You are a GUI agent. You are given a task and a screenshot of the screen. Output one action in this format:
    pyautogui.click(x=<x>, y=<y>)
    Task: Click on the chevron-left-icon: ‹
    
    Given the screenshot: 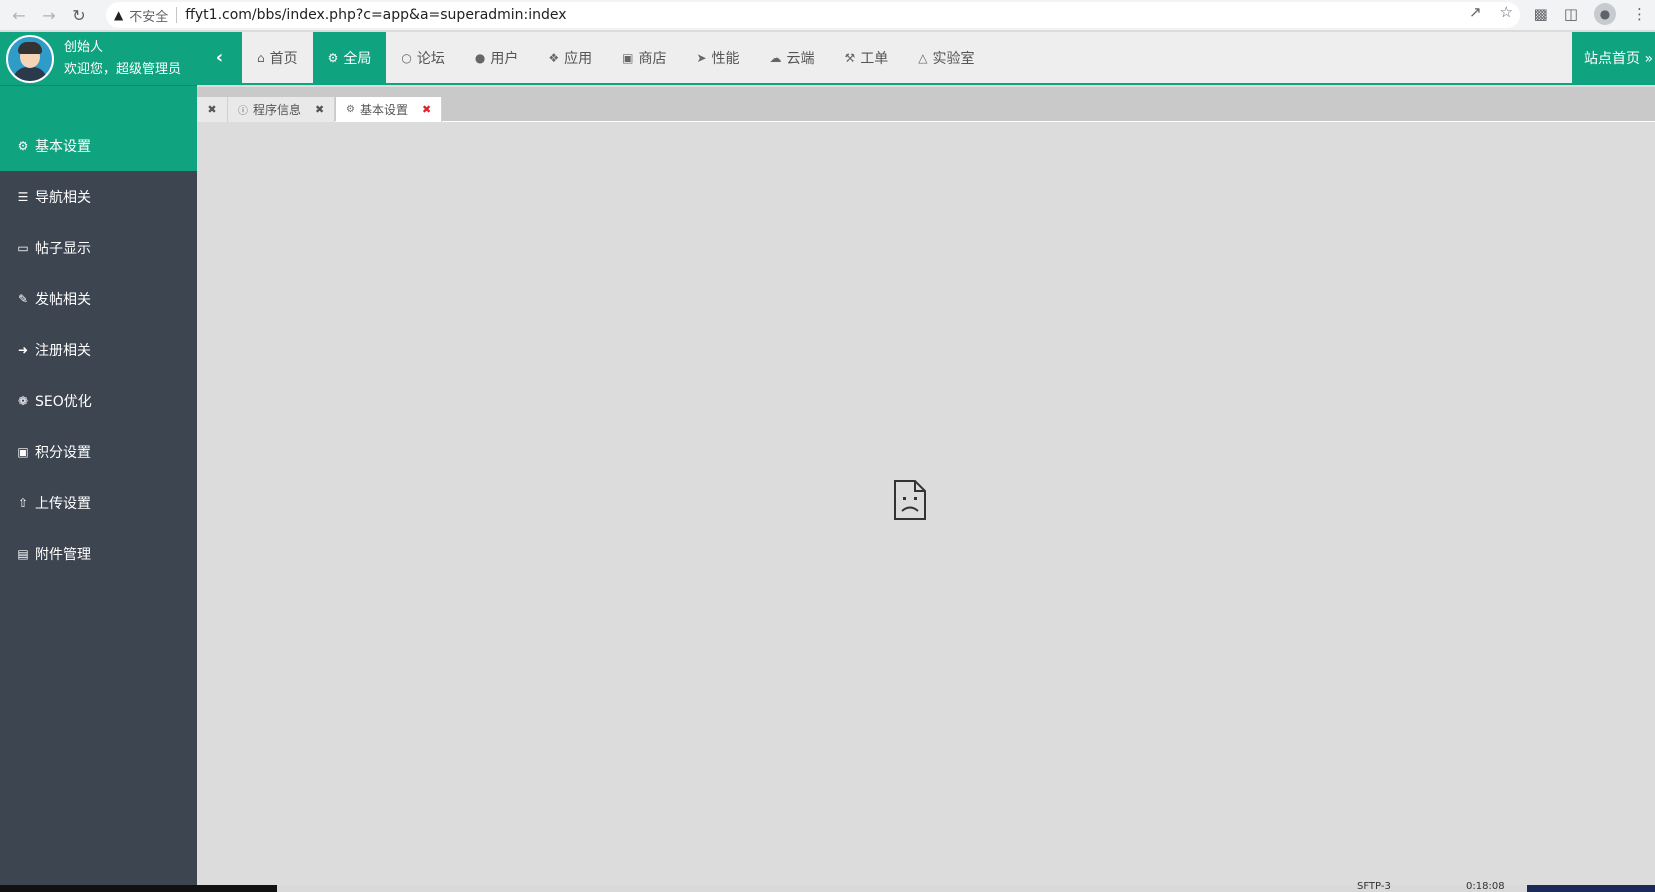 What is the action you would take?
    pyautogui.click(x=219, y=57)
    